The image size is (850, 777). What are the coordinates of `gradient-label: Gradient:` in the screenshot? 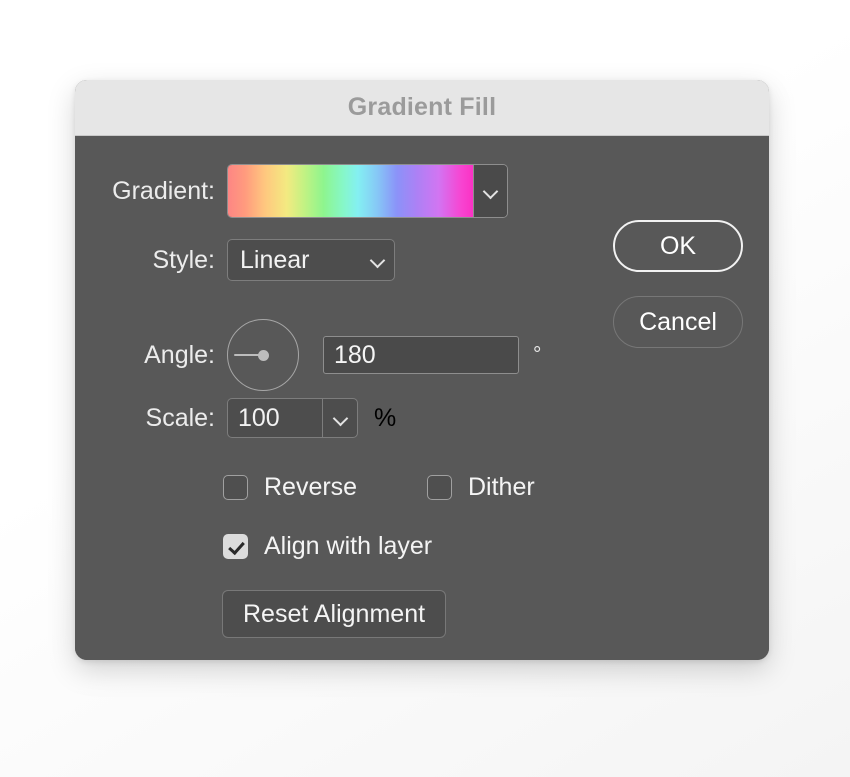 It's located at (163, 190).